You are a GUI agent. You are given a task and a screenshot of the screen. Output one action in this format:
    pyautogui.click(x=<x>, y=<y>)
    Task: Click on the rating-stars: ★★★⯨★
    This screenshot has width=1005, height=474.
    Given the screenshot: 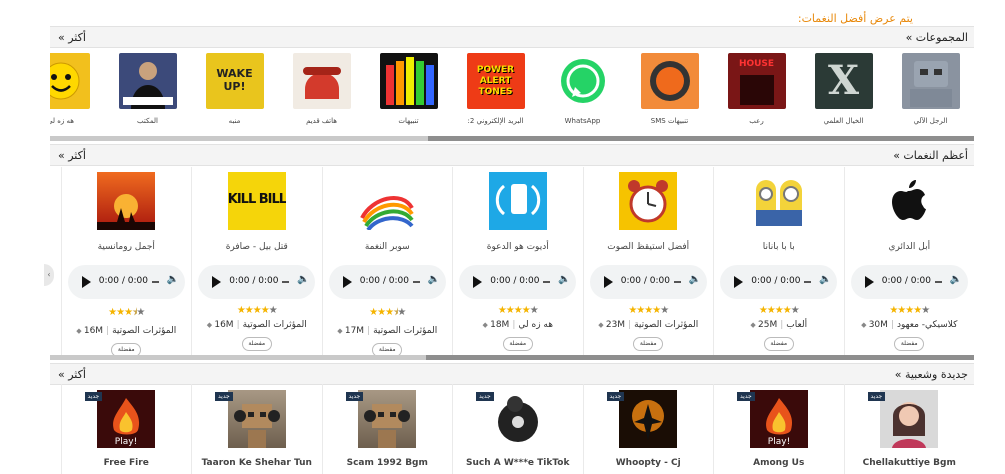 What is the action you would take?
    pyautogui.click(x=127, y=313)
    